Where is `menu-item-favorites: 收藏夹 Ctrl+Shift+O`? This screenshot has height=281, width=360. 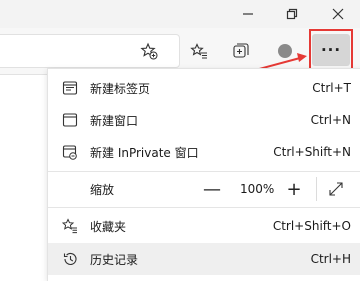 menu-item-favorites: 收藏夹 Ctrl+Shift+O is located at coordinates (204, 226).